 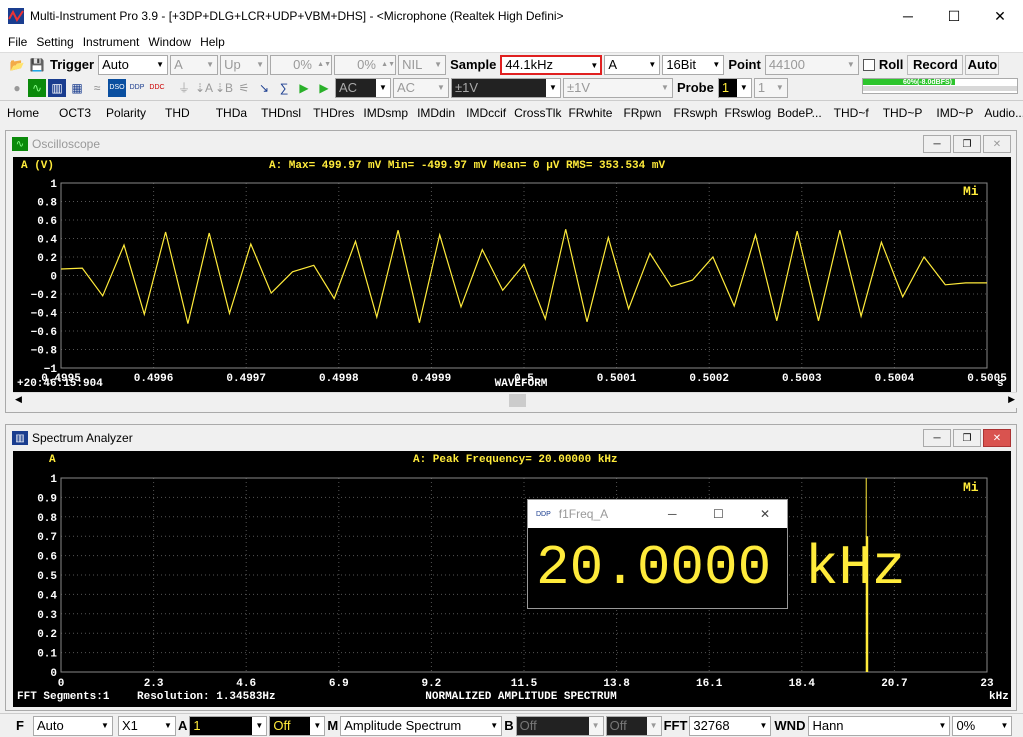 I want to click on osc-badge: Mi, so click(x=971, y=191).